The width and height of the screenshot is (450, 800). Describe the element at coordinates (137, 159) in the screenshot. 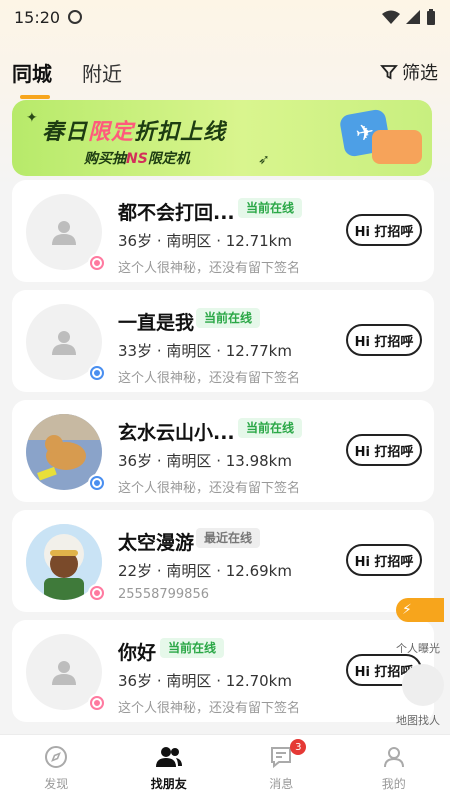

I see `banner-subtitle: 购买抽NS限定机` at that location.